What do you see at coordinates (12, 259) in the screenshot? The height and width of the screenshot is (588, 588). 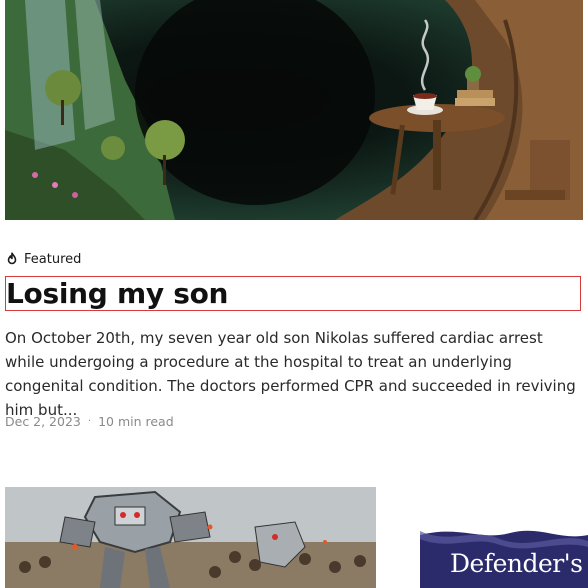 I see `flame-icon` at bounding box center [12, 259].